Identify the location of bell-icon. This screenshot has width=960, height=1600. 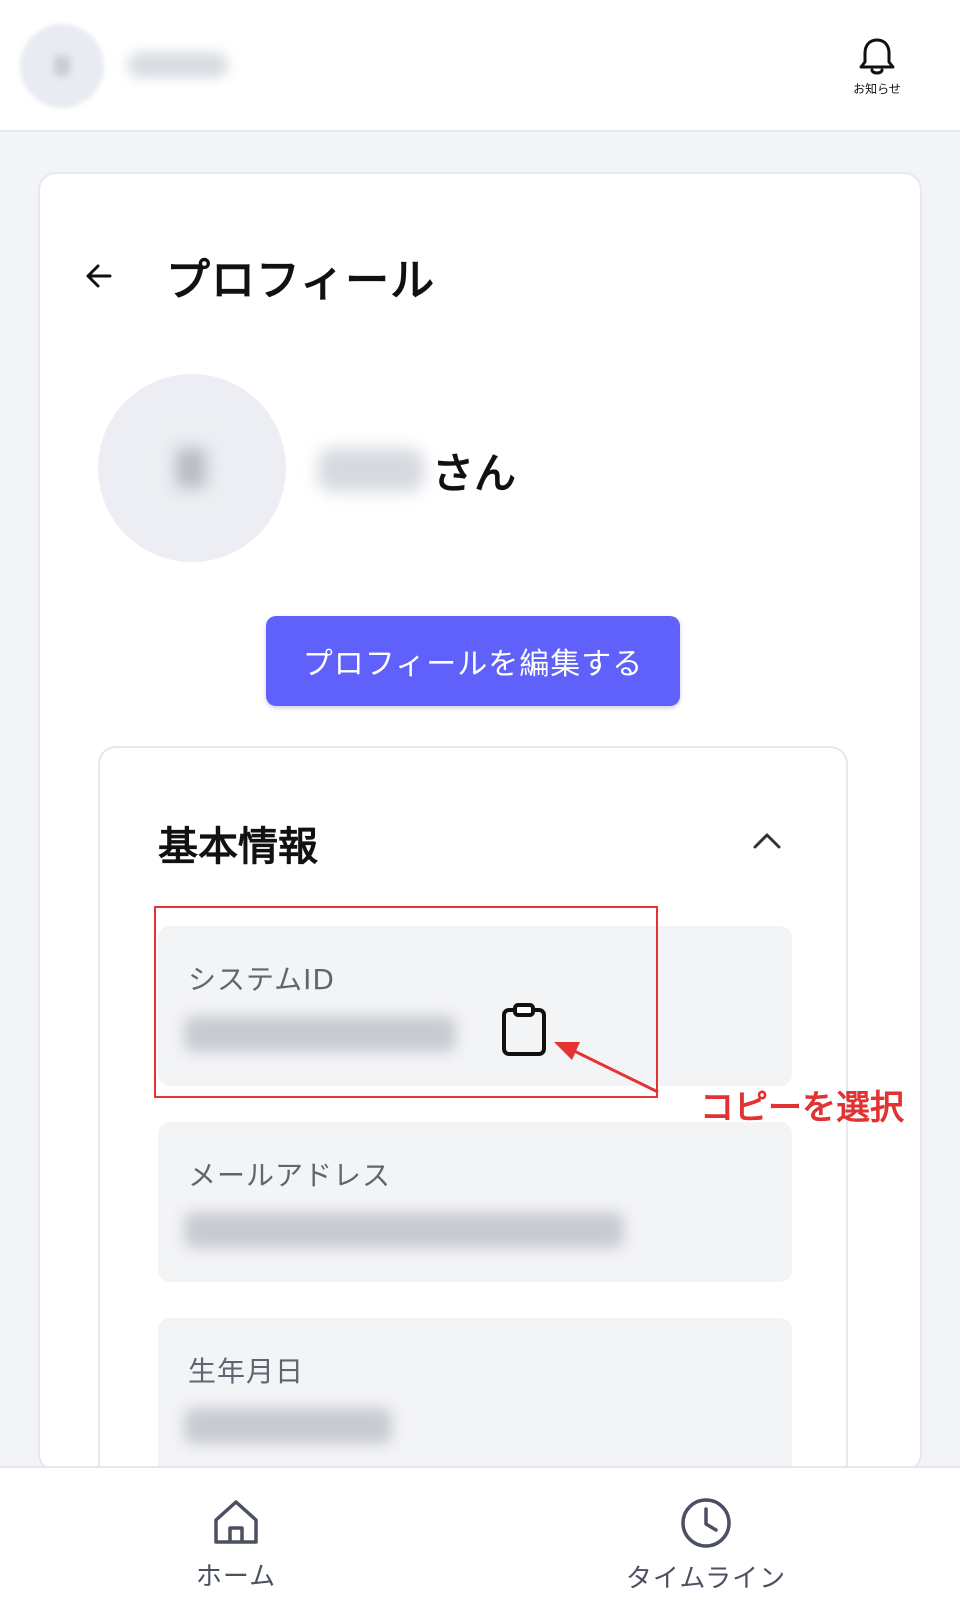
(877, 57).